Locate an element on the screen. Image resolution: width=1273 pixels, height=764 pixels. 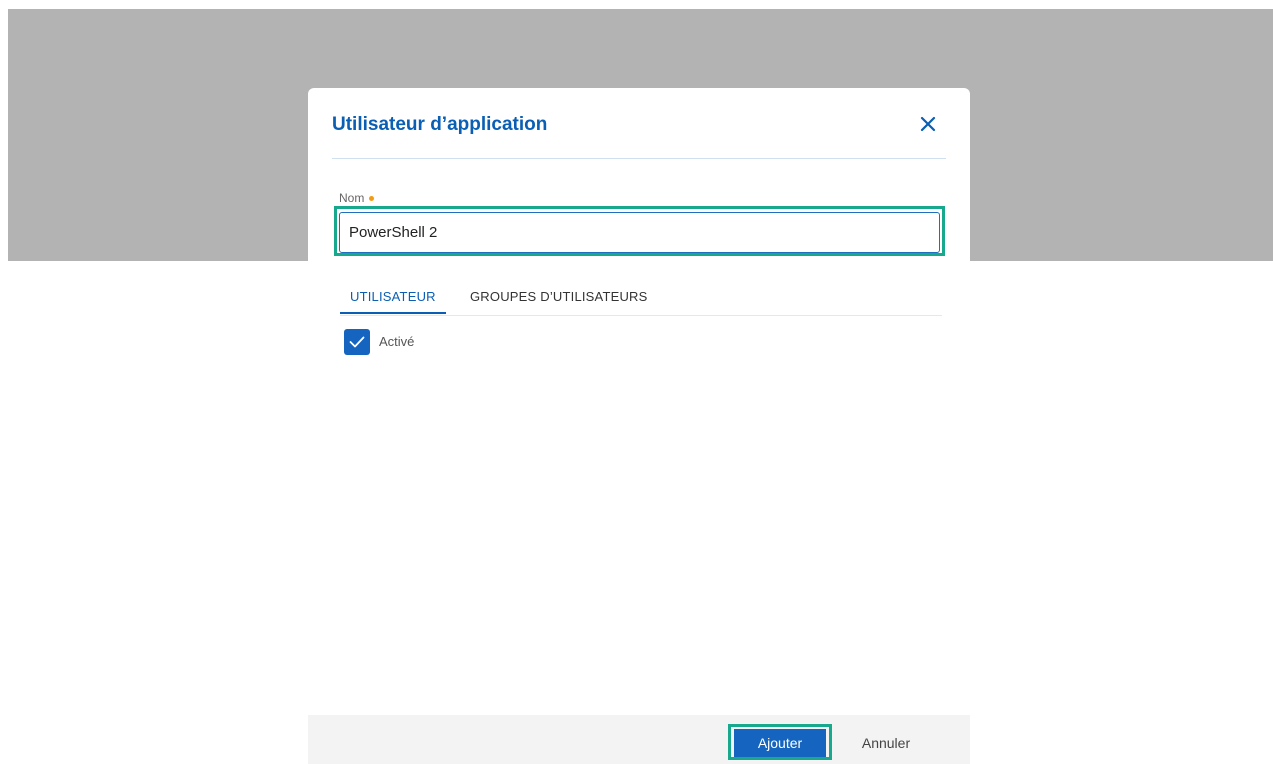
dialog-title: Utilisateur d’application is located at coordinates (440, 124).